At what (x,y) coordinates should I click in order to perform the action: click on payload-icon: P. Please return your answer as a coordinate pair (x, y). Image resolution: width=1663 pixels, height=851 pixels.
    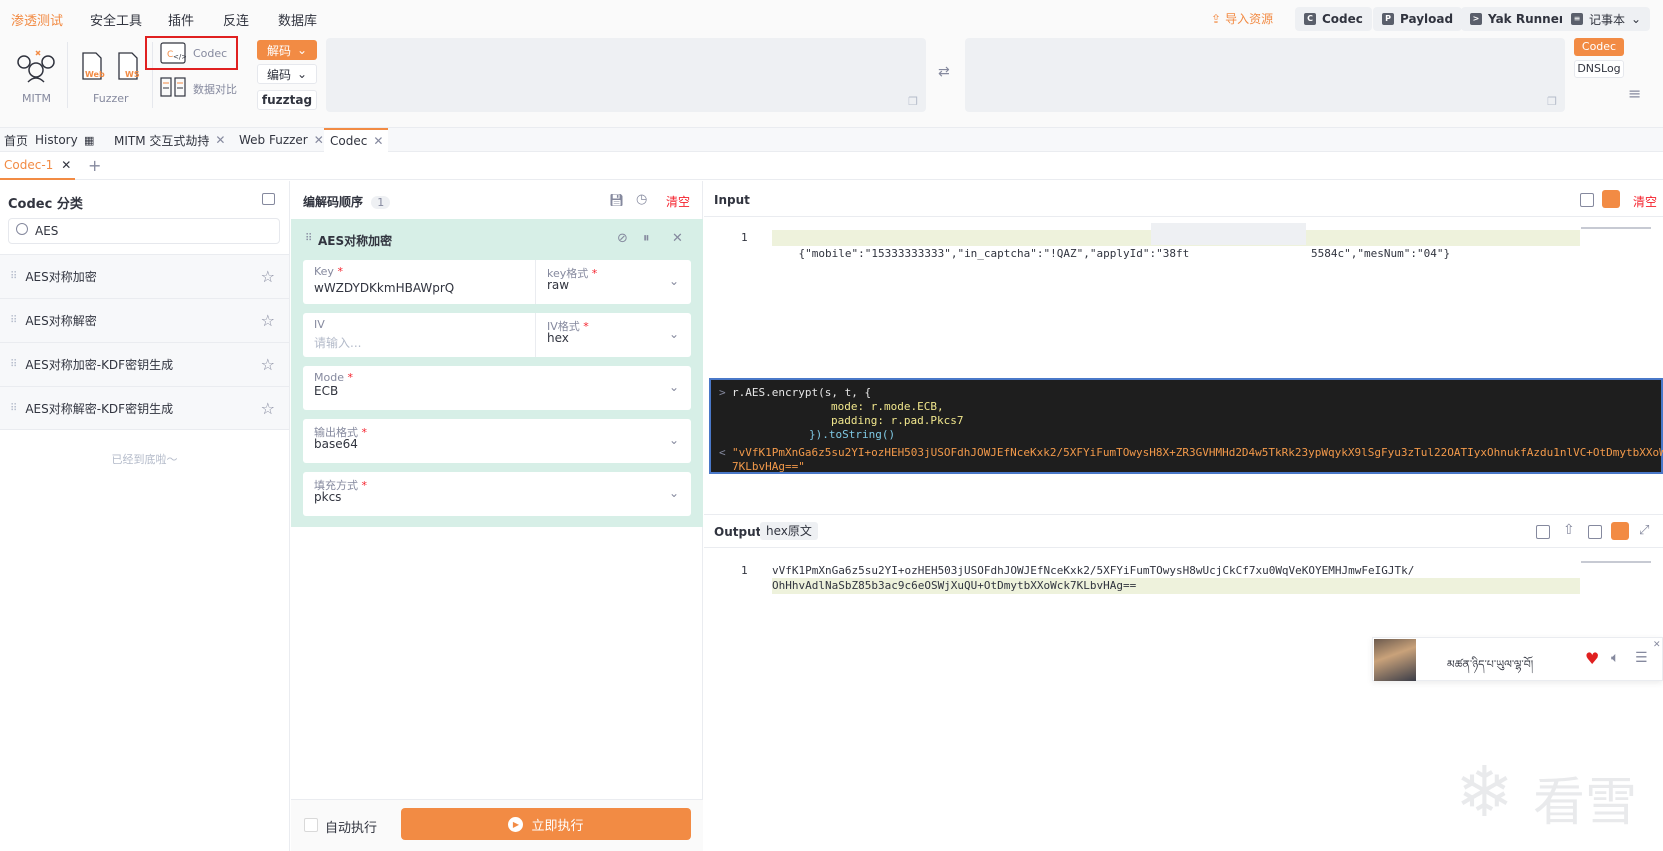
    Looking at the image, I should click on (1388, 19).